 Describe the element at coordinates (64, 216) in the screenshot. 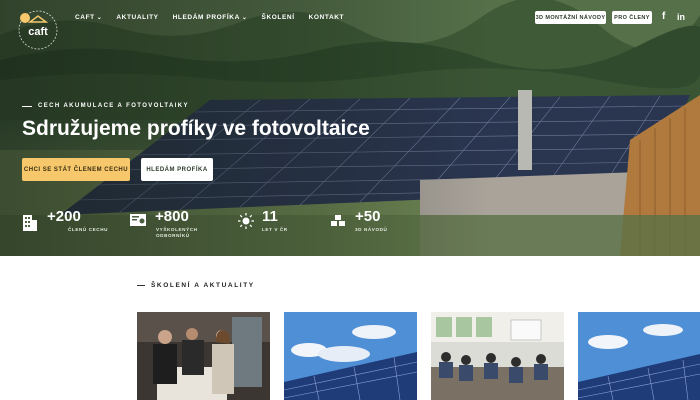

I see `stat-number: +200` at that location.